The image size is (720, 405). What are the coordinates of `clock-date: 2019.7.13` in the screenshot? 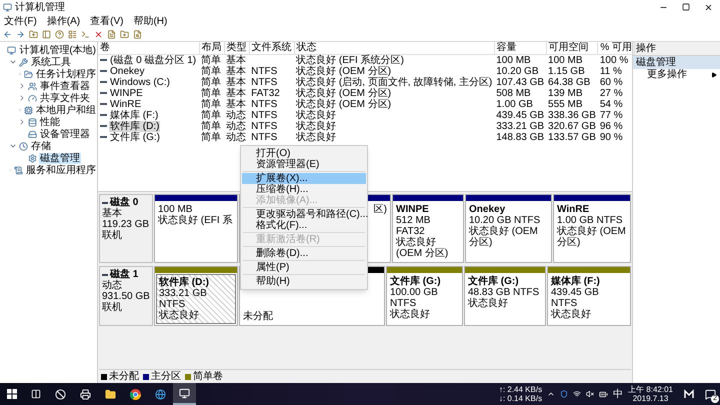 It's located at (650, 398).